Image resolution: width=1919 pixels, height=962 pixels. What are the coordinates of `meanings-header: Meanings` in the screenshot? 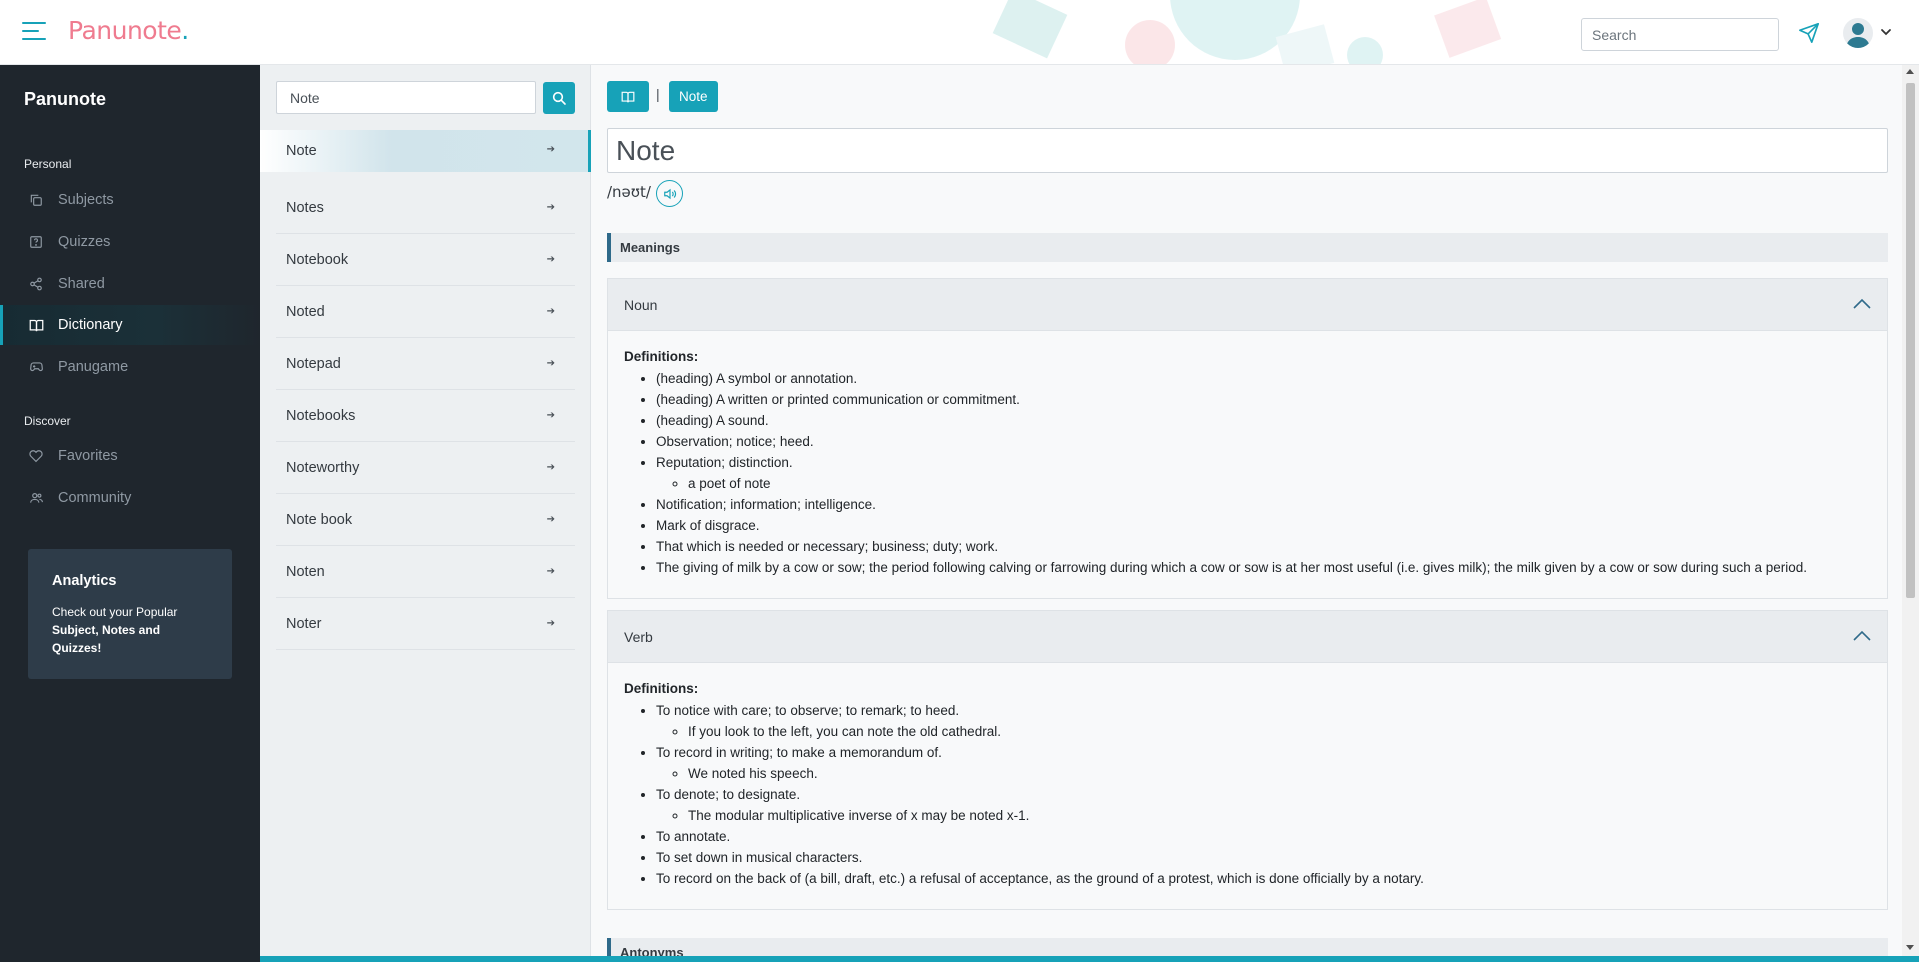 It's located at (1247, 247).